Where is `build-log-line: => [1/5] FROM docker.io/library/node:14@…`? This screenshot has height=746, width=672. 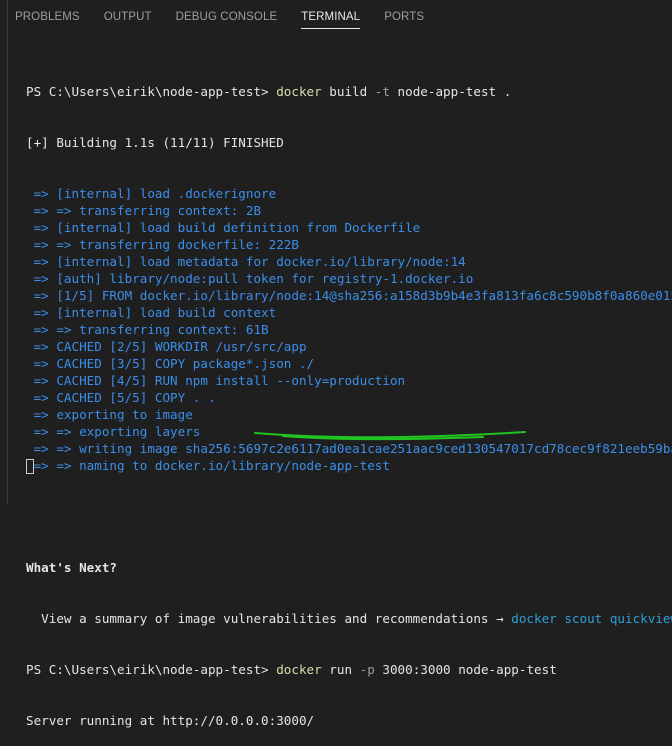
build-log-line: => [1/5] FROM docker.io/library/node:14@… is located at coordinates (349, 295).